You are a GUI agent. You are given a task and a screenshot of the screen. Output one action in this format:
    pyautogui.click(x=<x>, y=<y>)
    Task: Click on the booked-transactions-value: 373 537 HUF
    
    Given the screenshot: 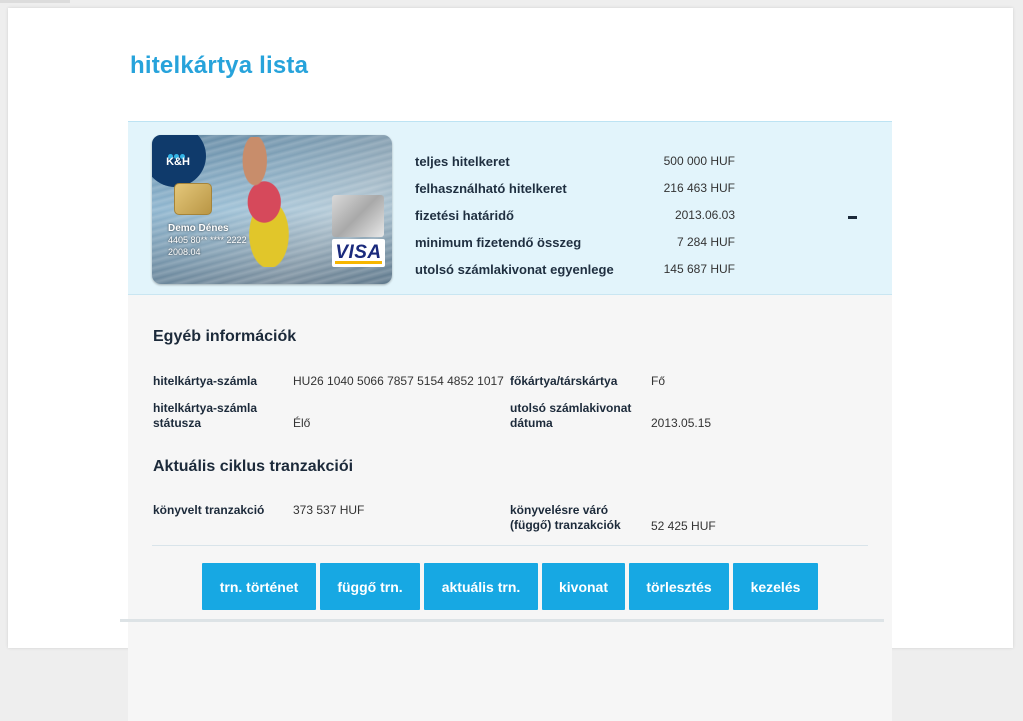 What is the action you would take?
    pyautogui.click(x=329, y=510)
    